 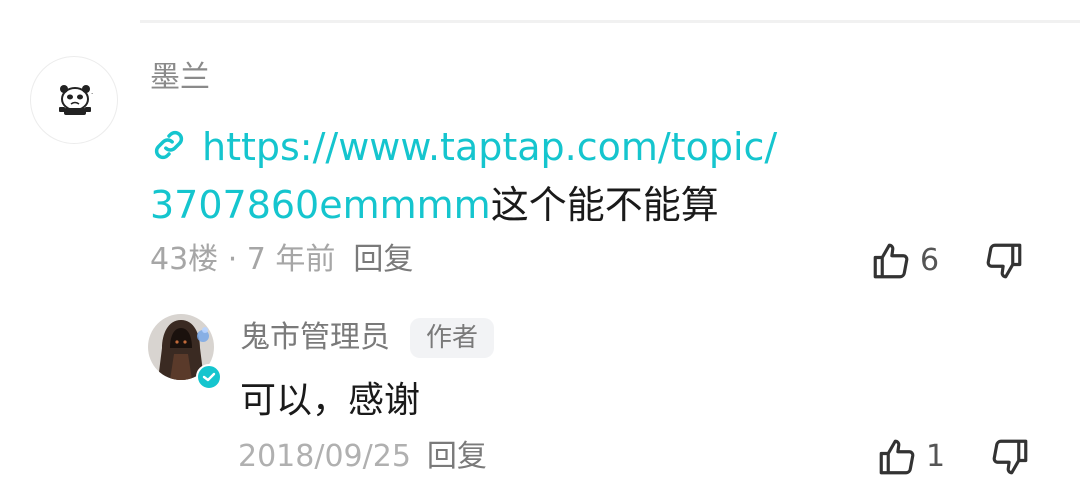 I want to click on reply-button: 回复, so click(x=383, y=259).